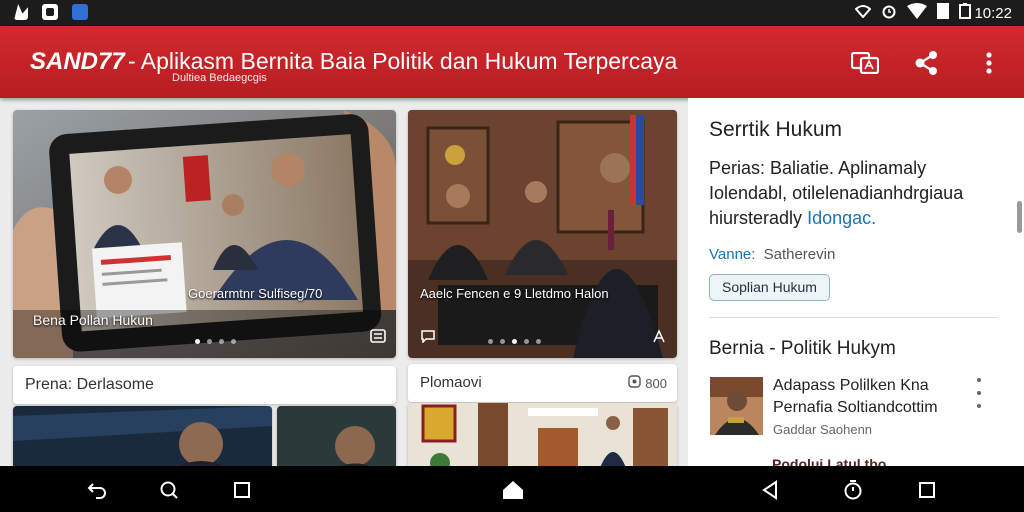 This screenshot has width=1024, height=512. Describe the element at coordinates (965, 13) in the screenshot. I see `battery-icon` at that location.